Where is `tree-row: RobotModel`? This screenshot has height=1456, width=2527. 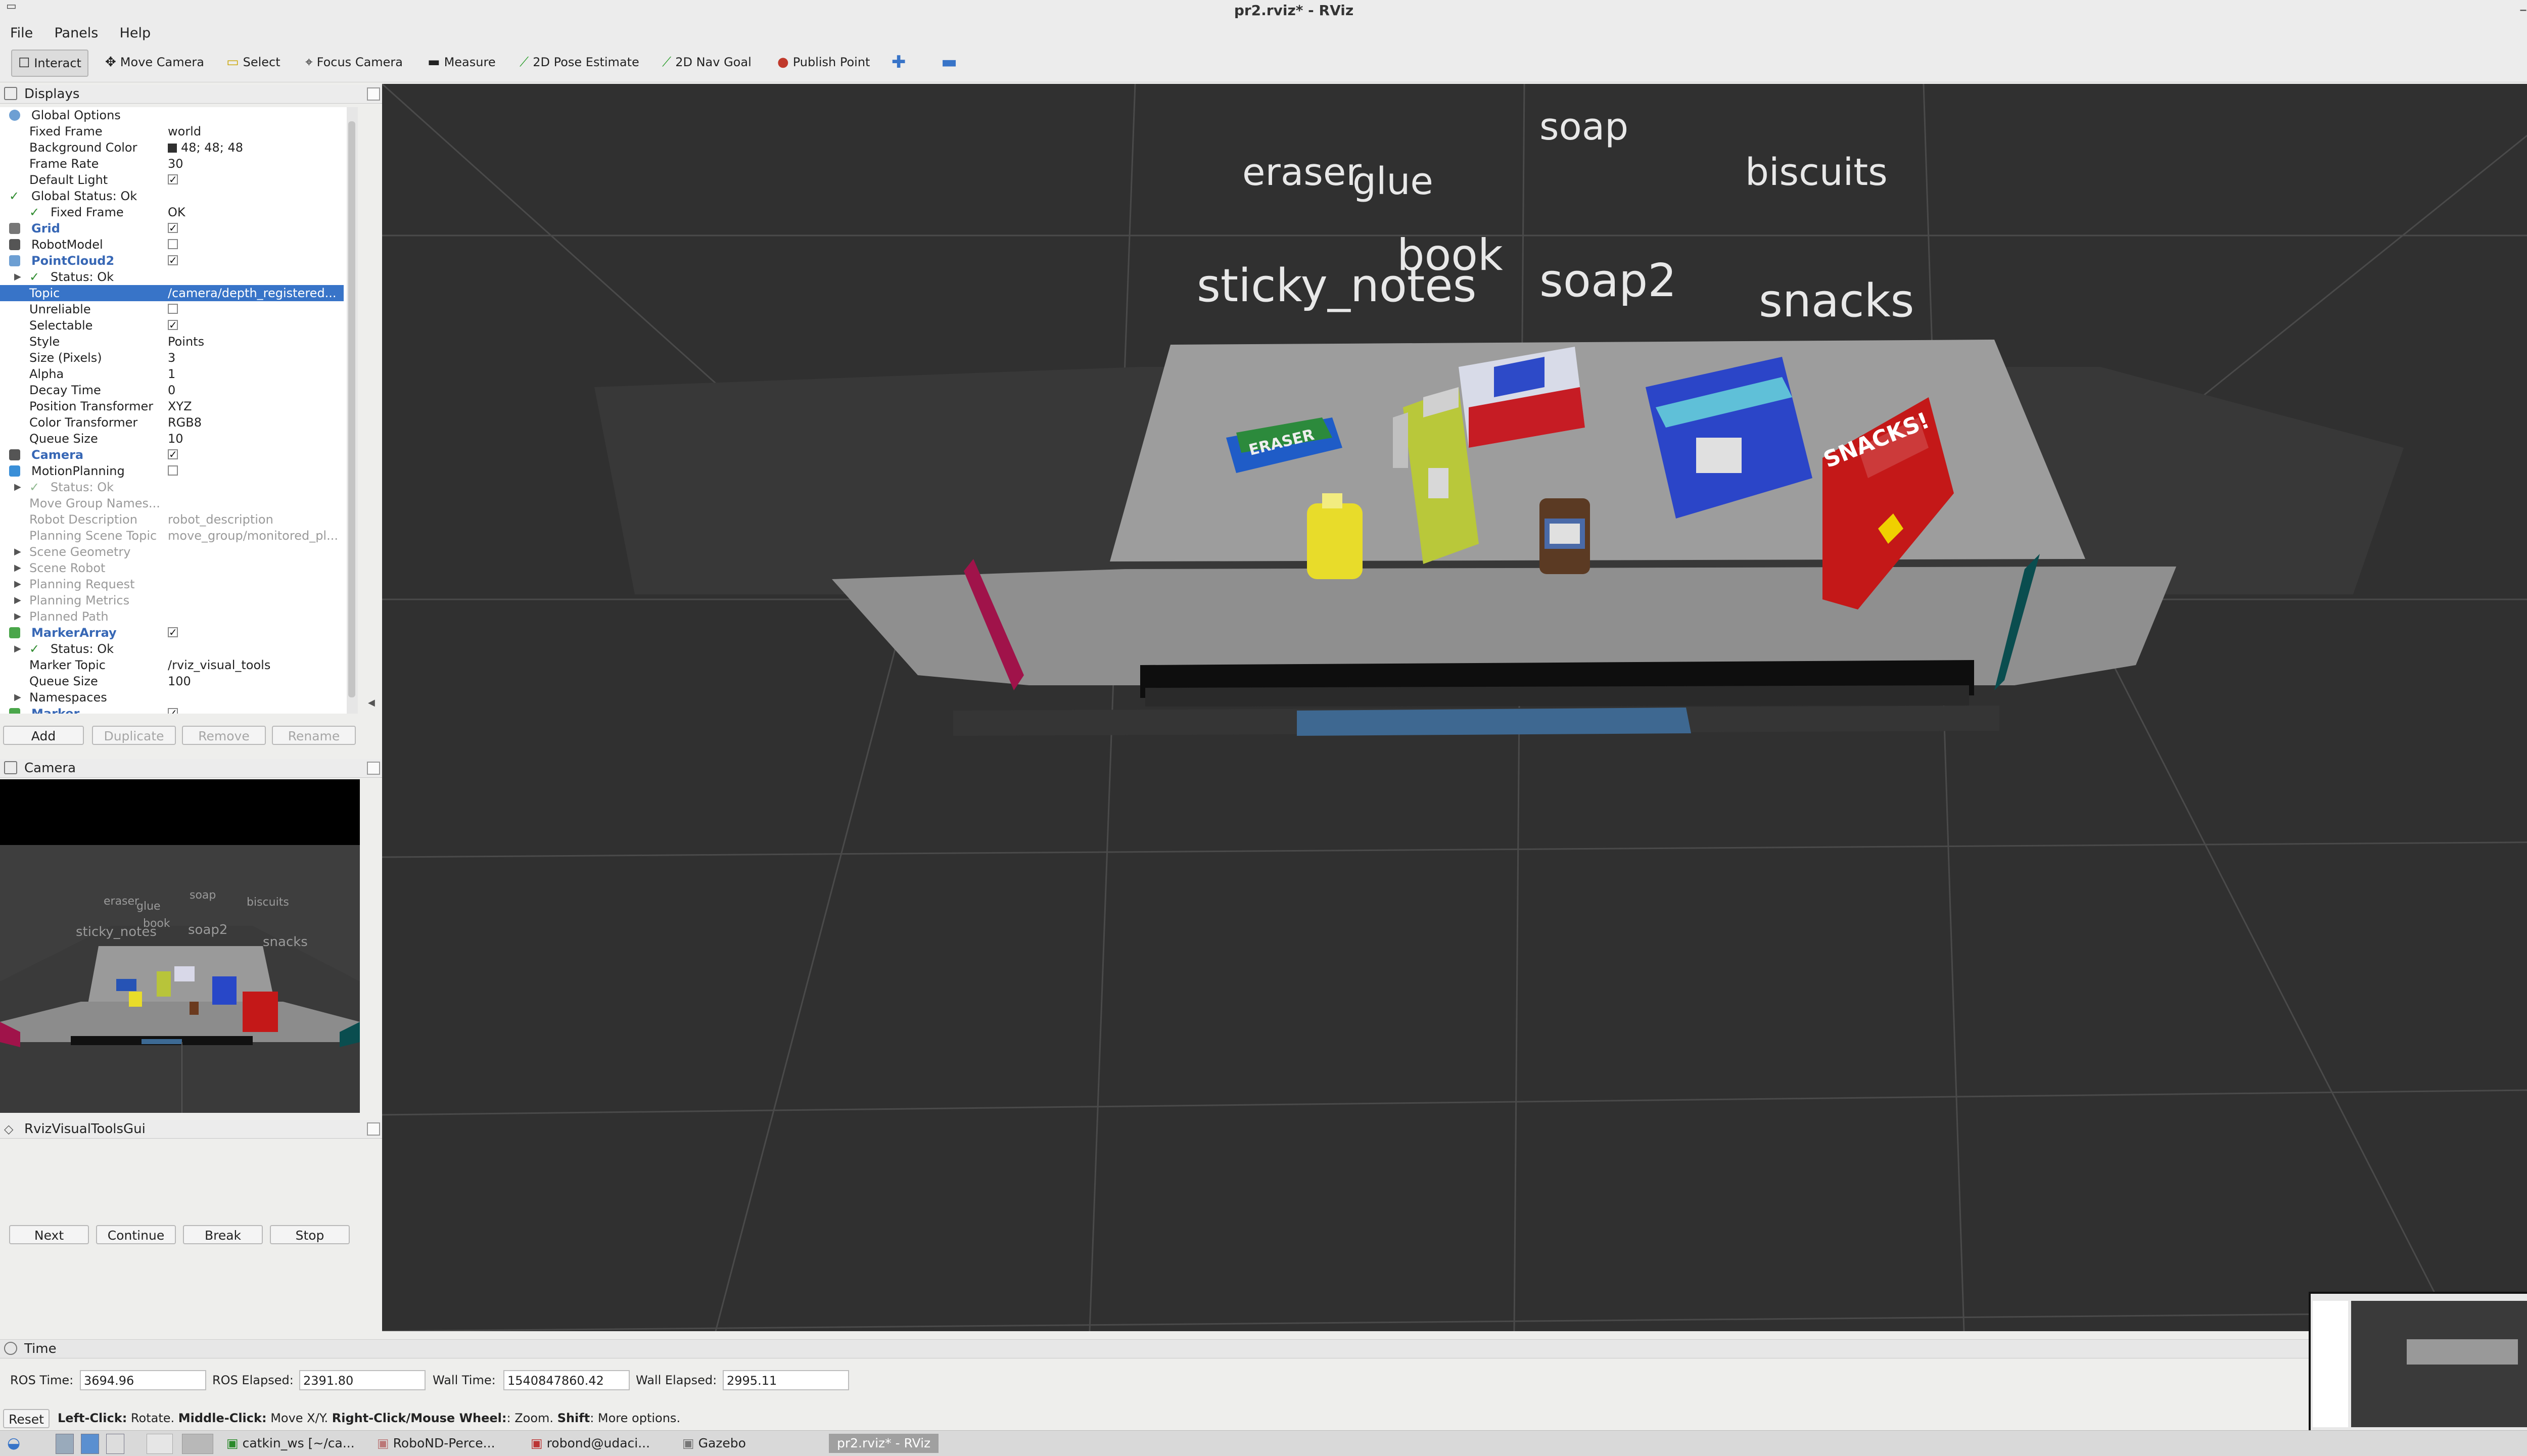
tree-row: RobotModel is located at coordinates (172, 245).